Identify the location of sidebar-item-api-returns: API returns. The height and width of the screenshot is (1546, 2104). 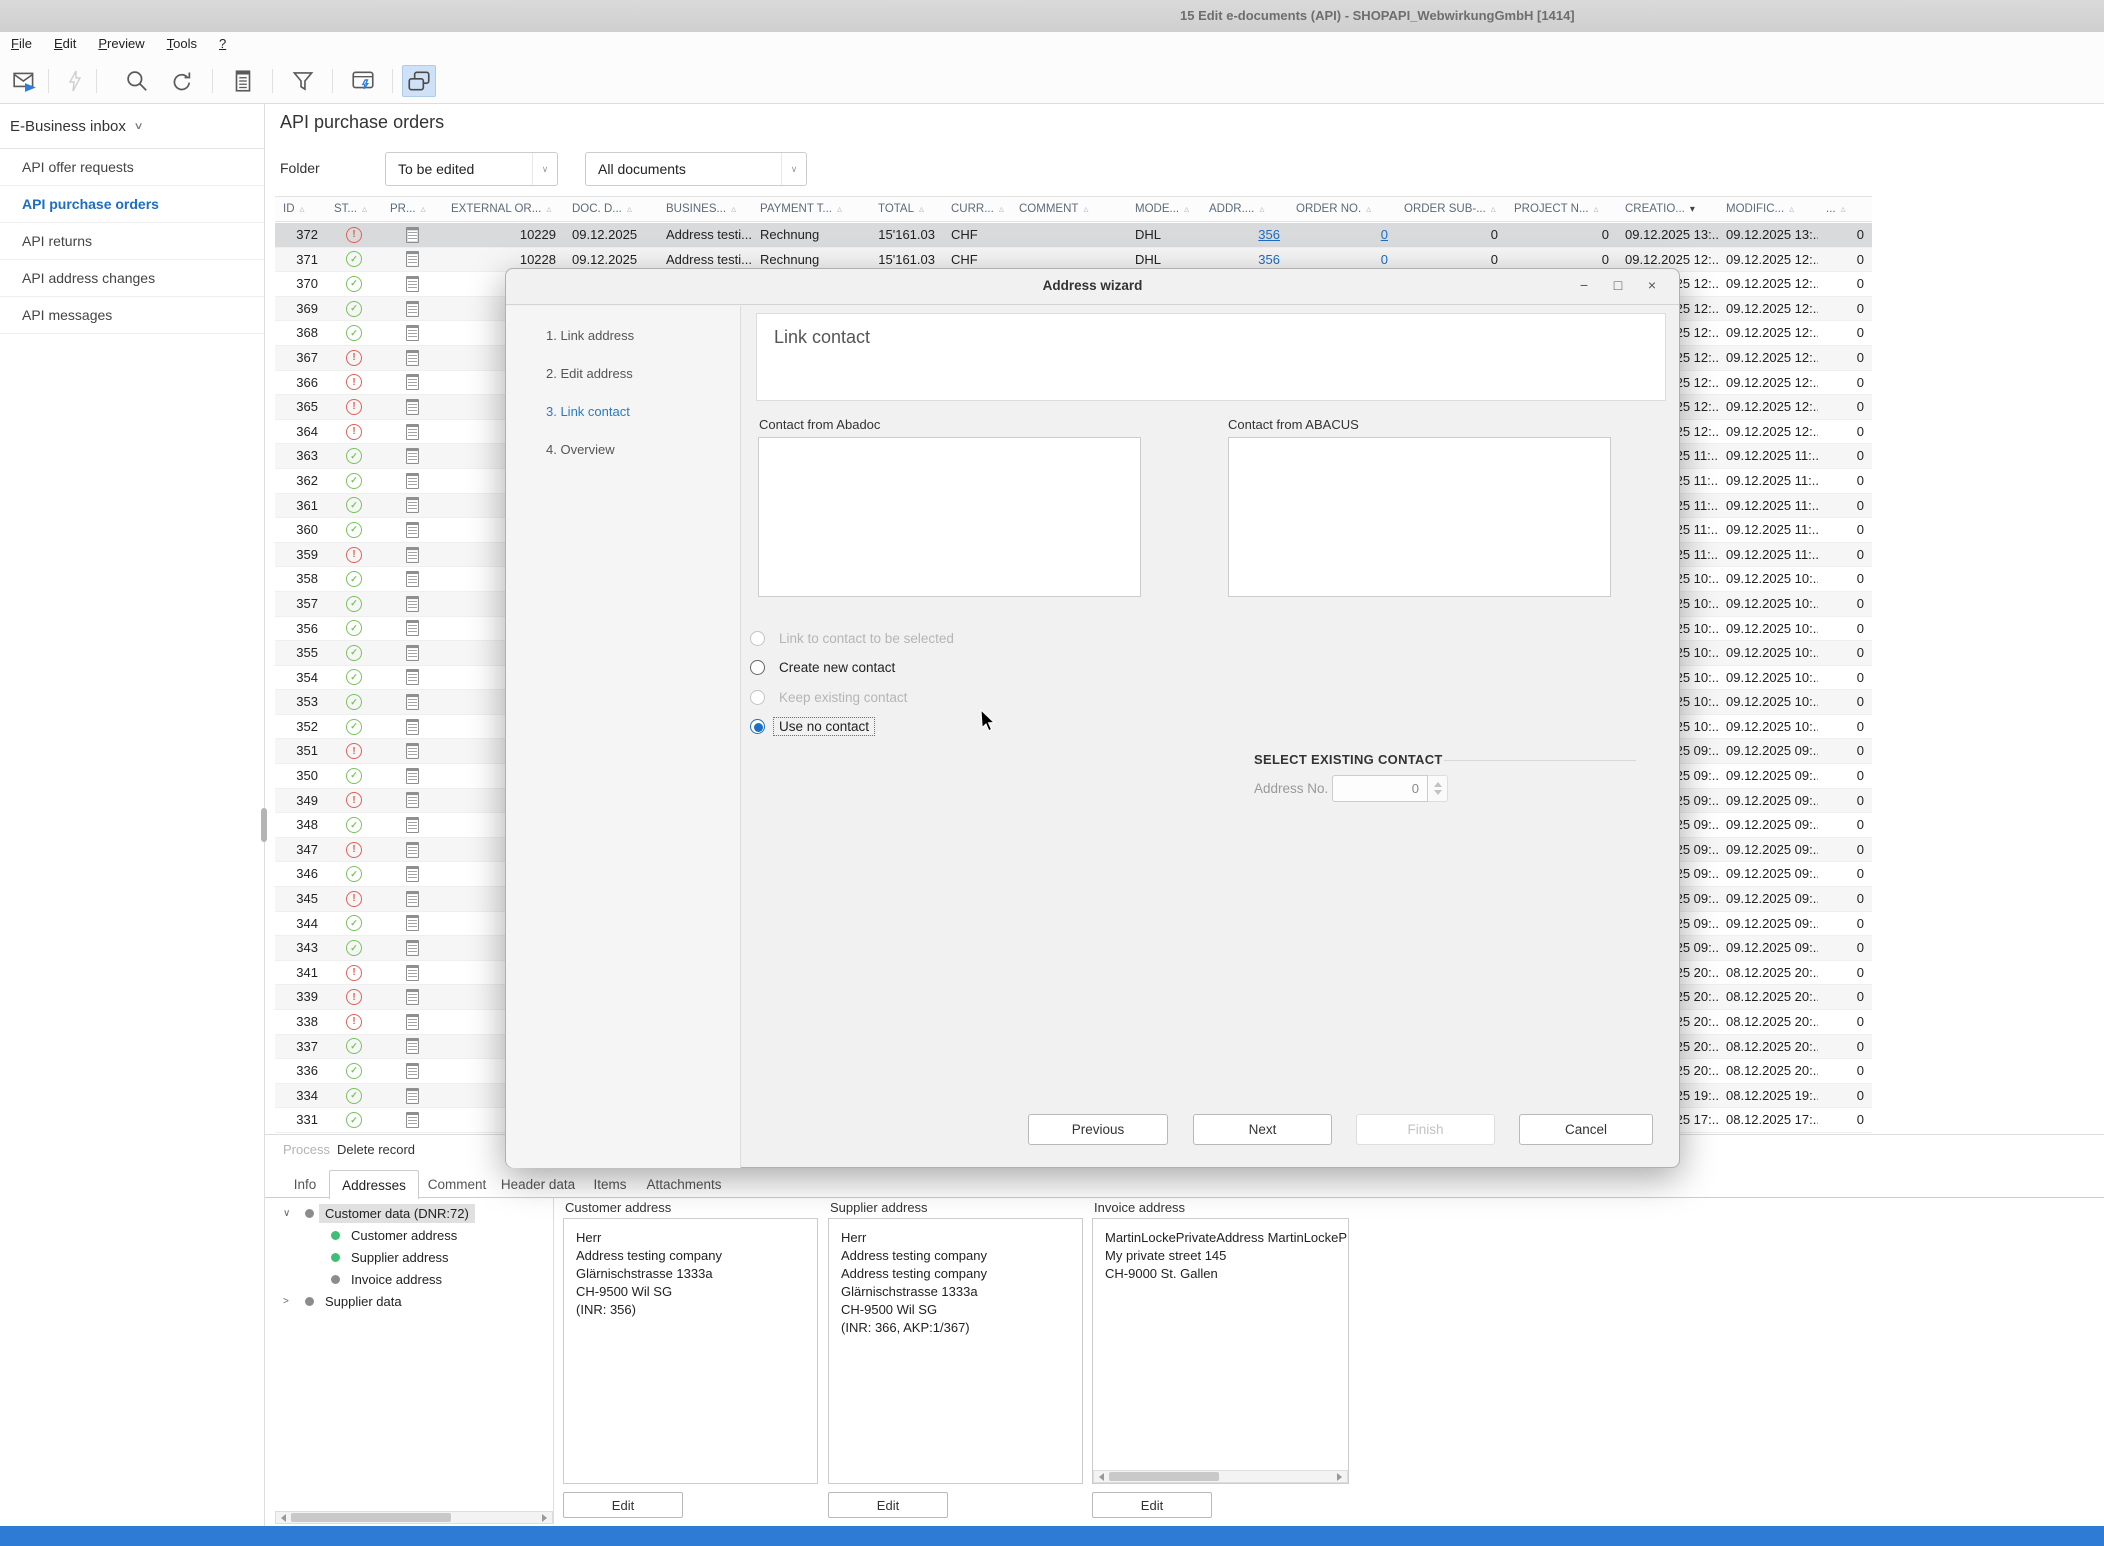
(132, 241).